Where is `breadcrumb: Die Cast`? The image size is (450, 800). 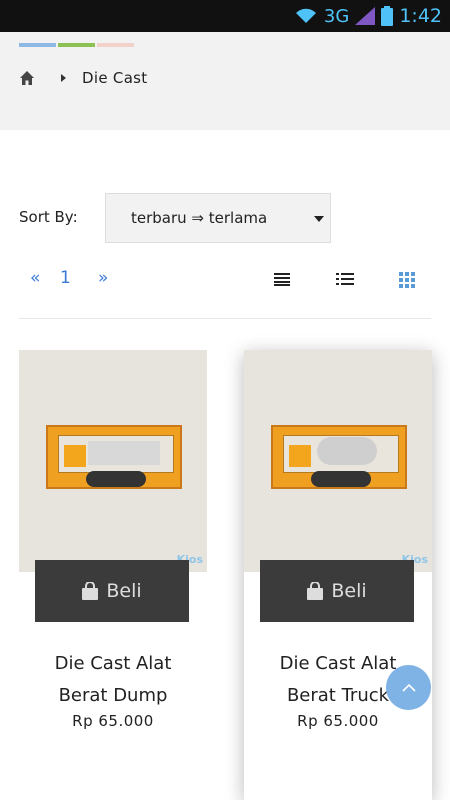 breadcrumb: Die Cast is located at coordinates (83, 78).